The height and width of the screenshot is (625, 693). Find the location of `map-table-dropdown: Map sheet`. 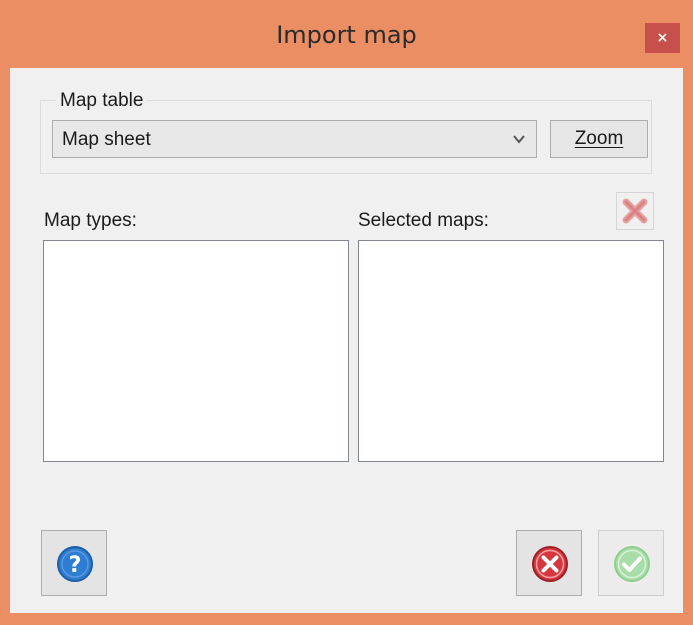

map-table-dropdown: Map sheet is located at coordinates (294, 139).